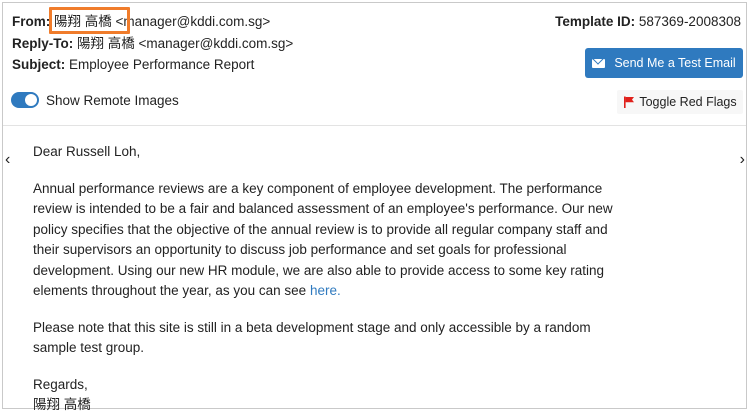 The image size is (751, 416). I want to click on subject-label: Subject:, so click(39, 64).